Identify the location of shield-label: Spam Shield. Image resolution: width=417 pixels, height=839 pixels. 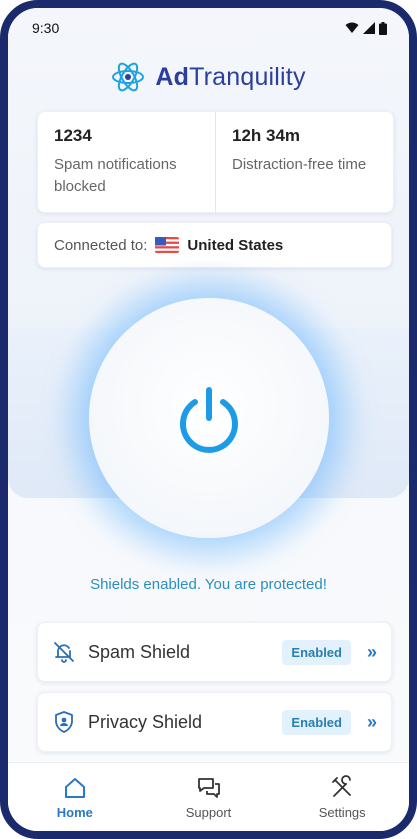
(139, 651).